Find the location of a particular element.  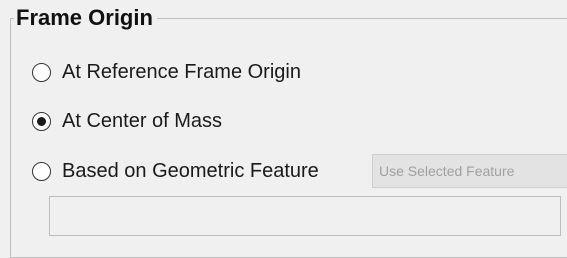

option-reference-frame-origin: At Reference Frame Origin is located at coordinates (166, 72).